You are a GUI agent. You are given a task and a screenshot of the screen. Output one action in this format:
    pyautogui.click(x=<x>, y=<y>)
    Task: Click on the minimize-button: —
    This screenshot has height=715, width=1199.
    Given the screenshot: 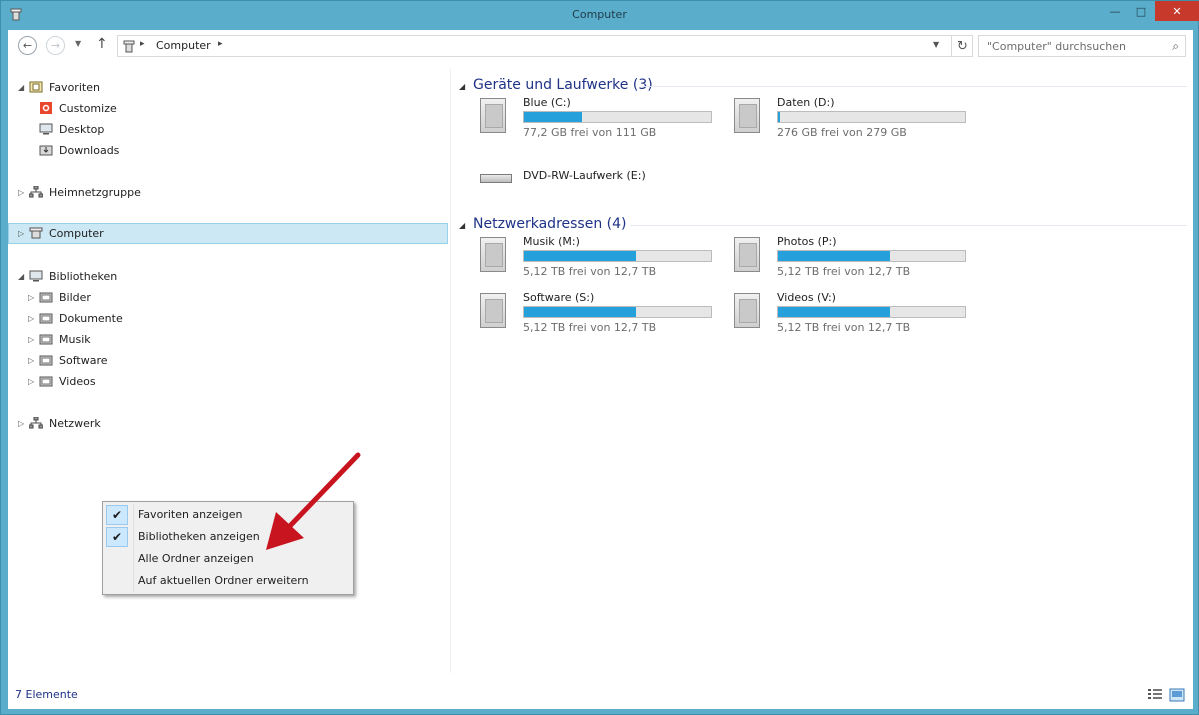 What is the action you would take?
    pyautogui.click(x=1115, y=11)
    